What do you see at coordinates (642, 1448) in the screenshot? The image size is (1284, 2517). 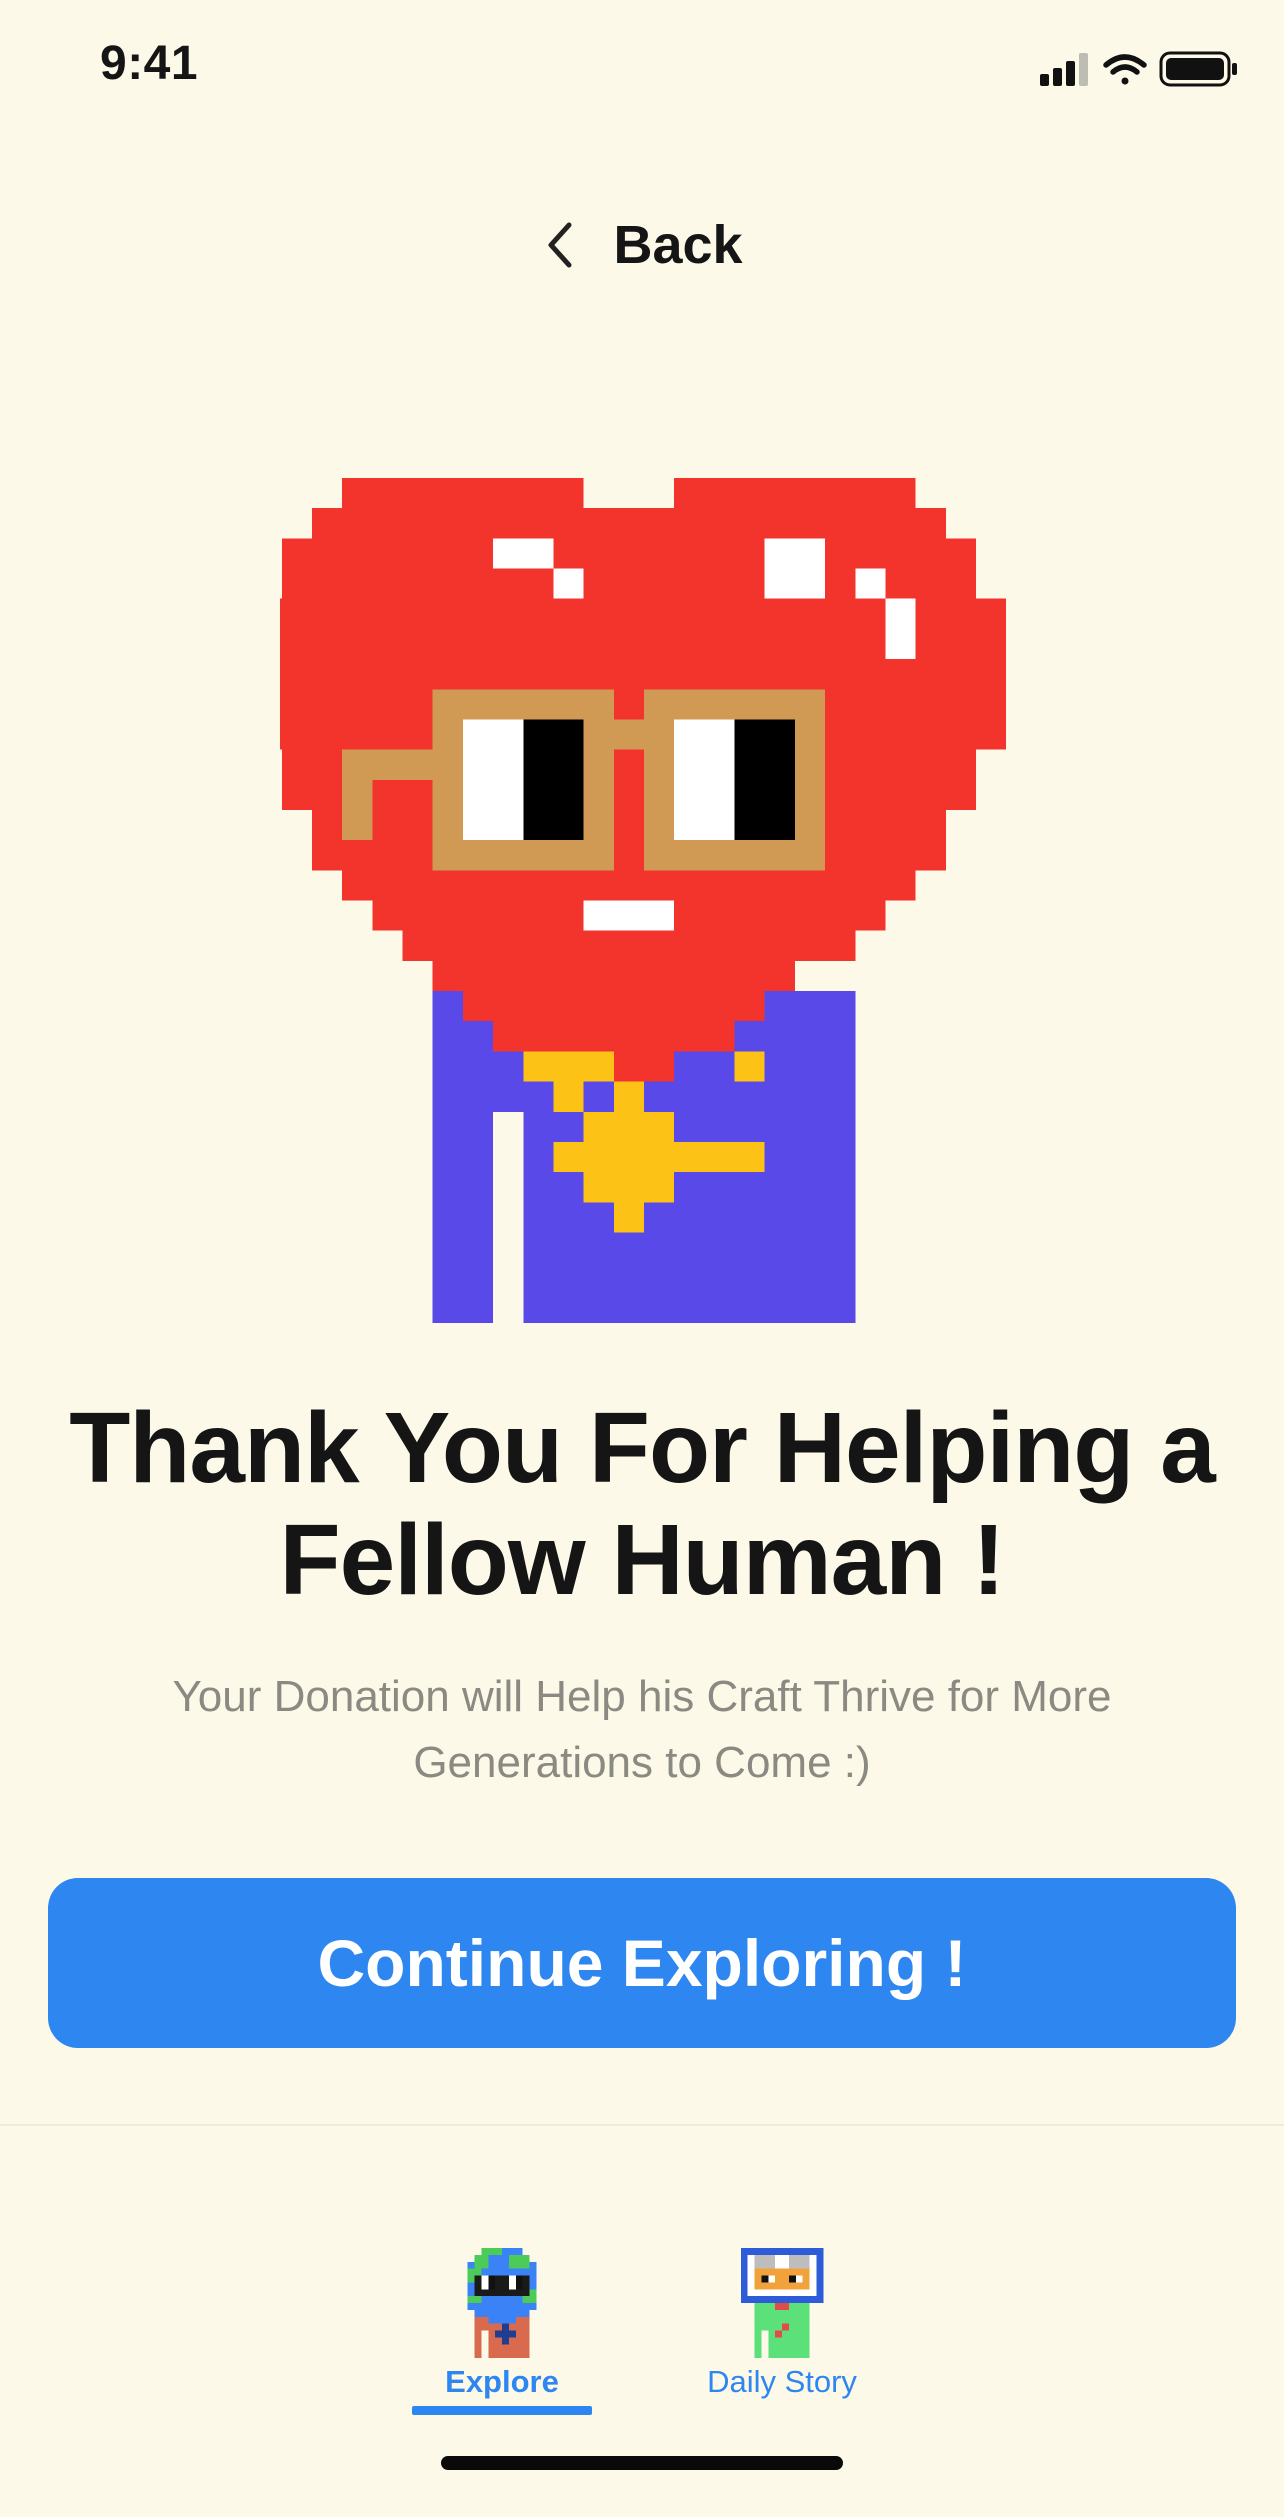 I see `headline-line-1: Thank You For Helping a` at bounding box center [642, 1448].